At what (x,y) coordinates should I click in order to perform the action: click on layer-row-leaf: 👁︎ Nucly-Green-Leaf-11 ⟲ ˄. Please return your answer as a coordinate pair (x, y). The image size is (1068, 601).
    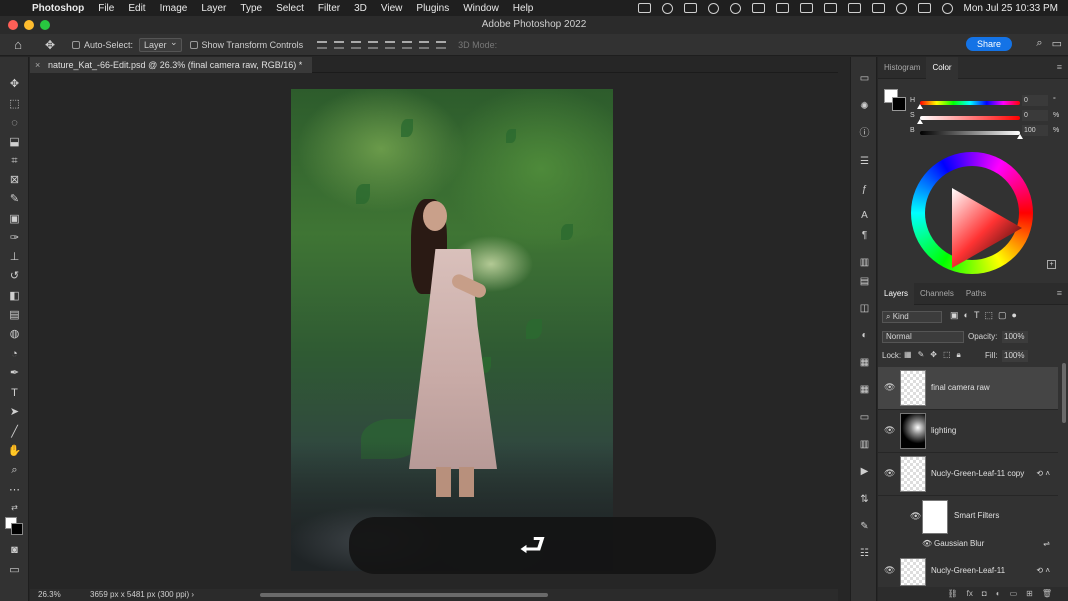
    Looking at the image, I should click on (968, 571).